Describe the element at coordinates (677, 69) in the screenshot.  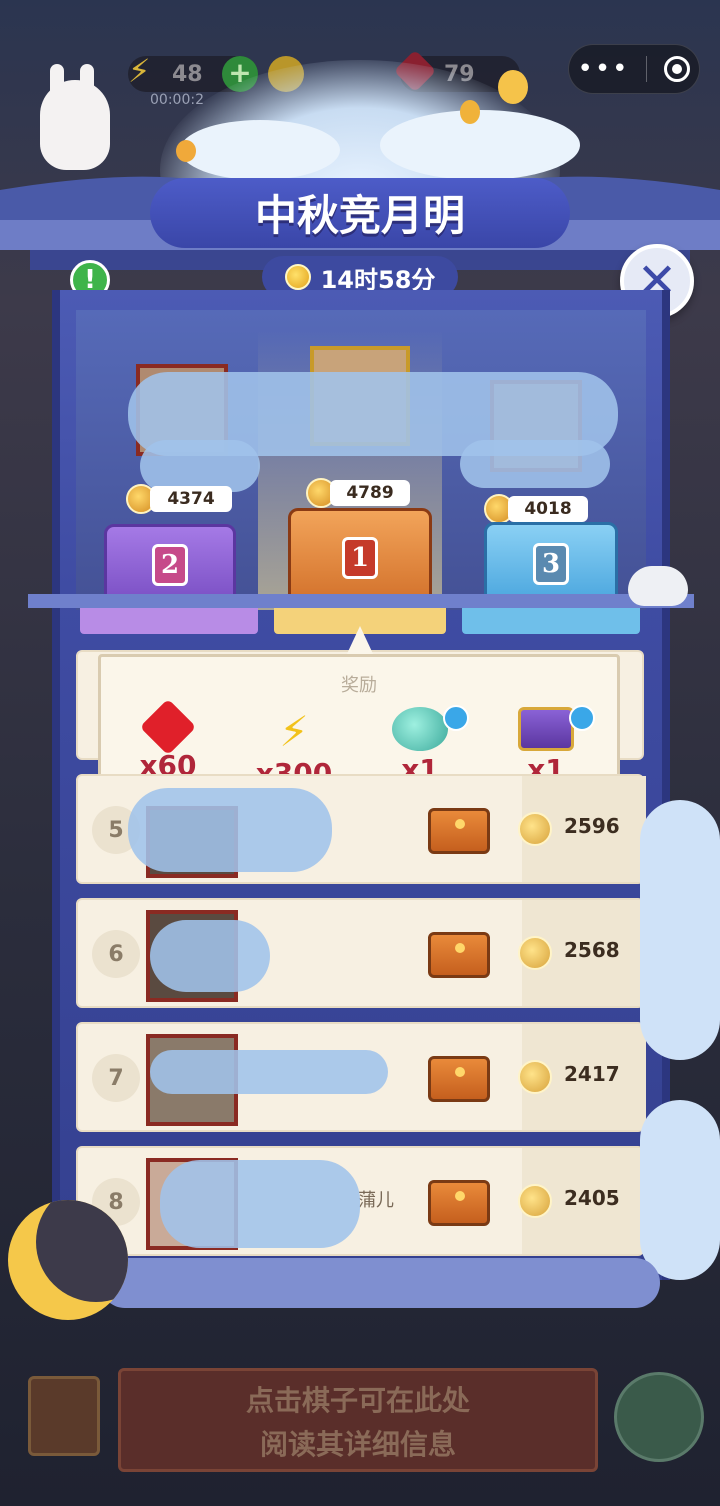
I see `close-miniprogram-icon` at that location.